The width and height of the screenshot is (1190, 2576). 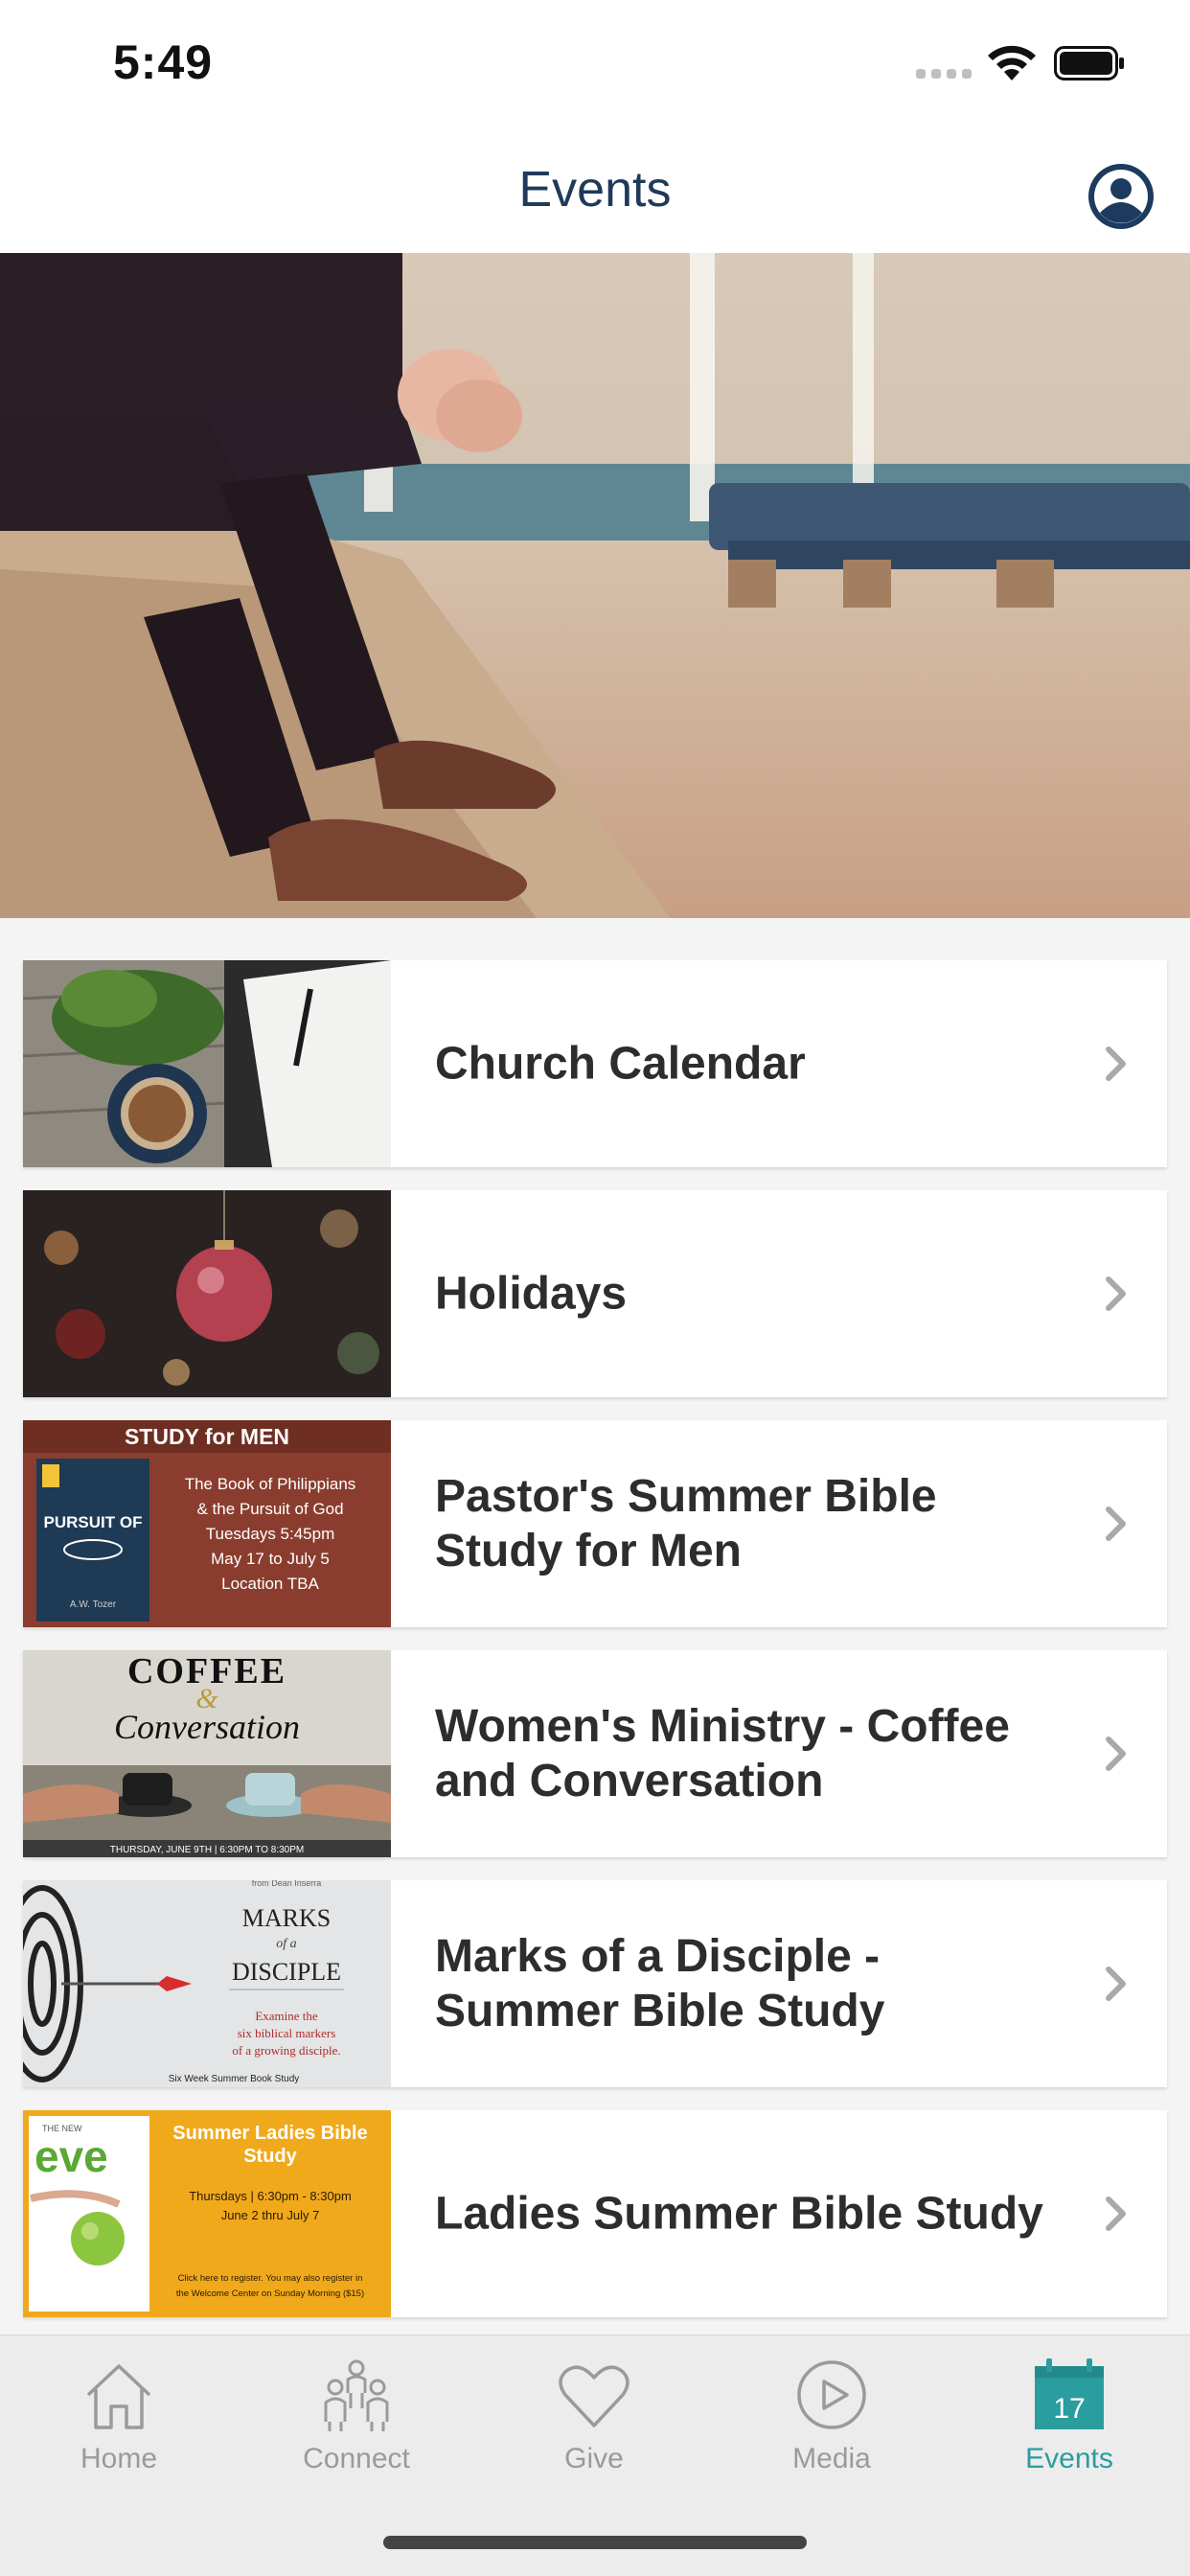 I want to click on svg-text: from Dean Inserra, so click(x=287, y=1884).